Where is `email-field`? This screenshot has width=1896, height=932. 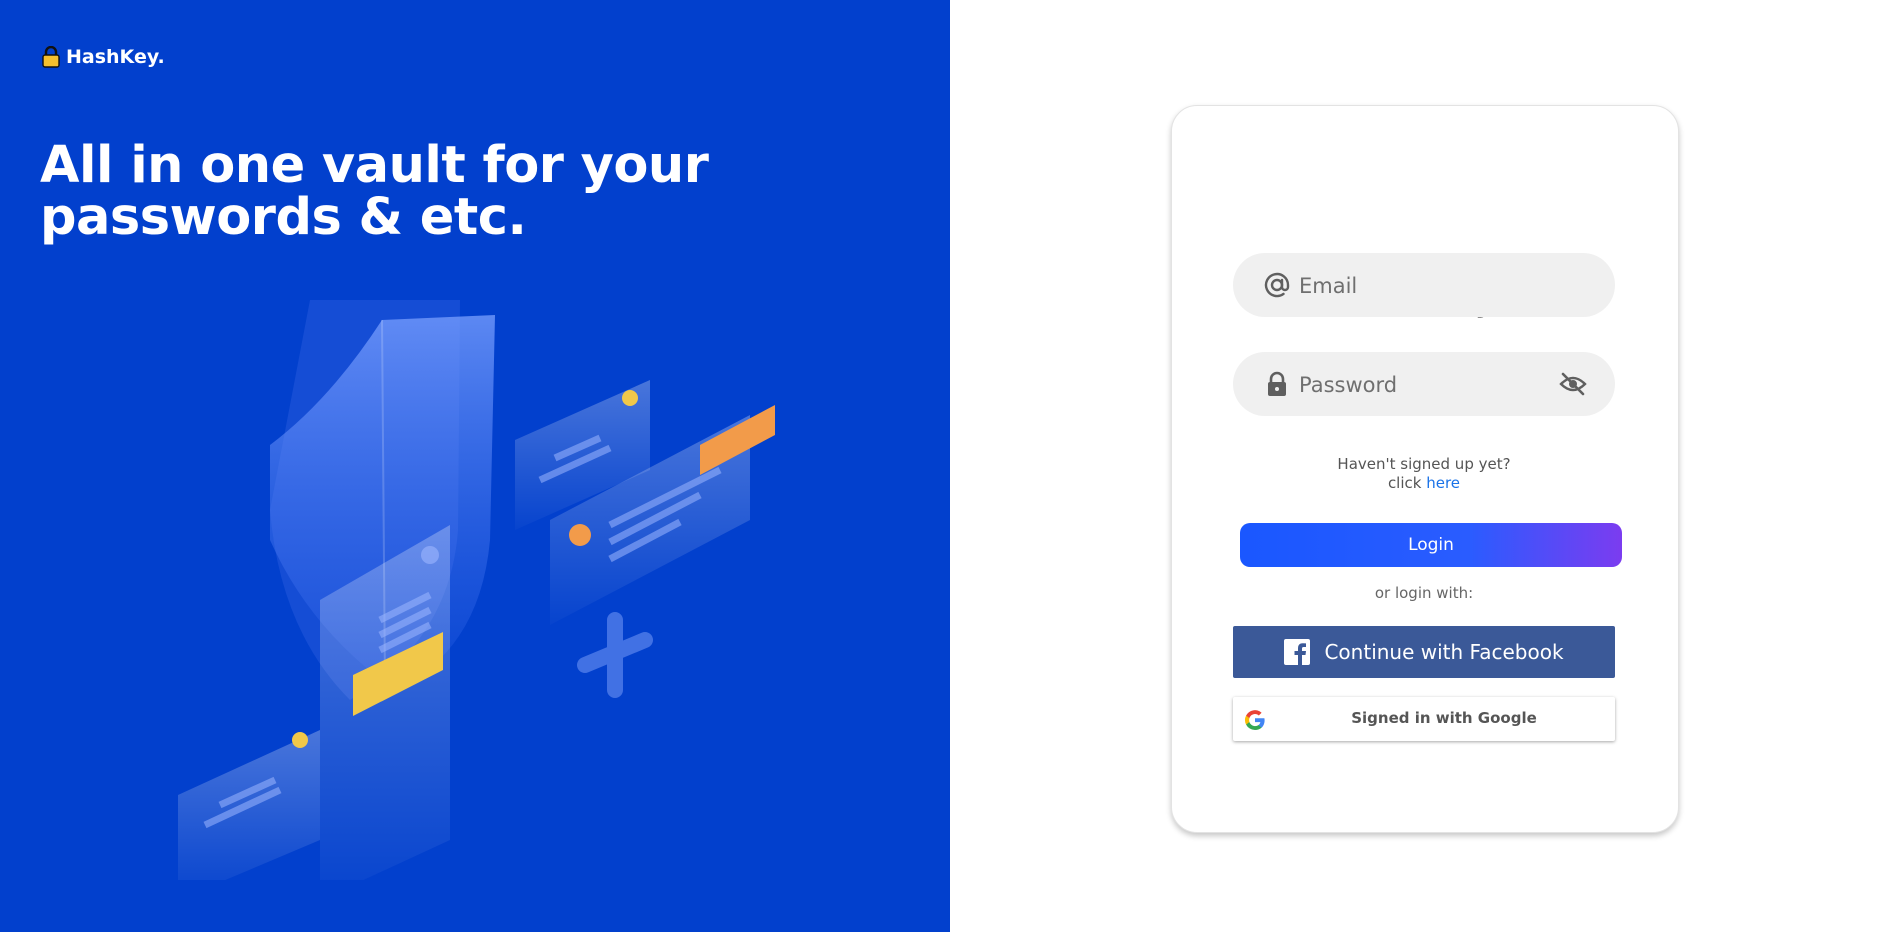 email-field is located at coordinates (1424, 285).